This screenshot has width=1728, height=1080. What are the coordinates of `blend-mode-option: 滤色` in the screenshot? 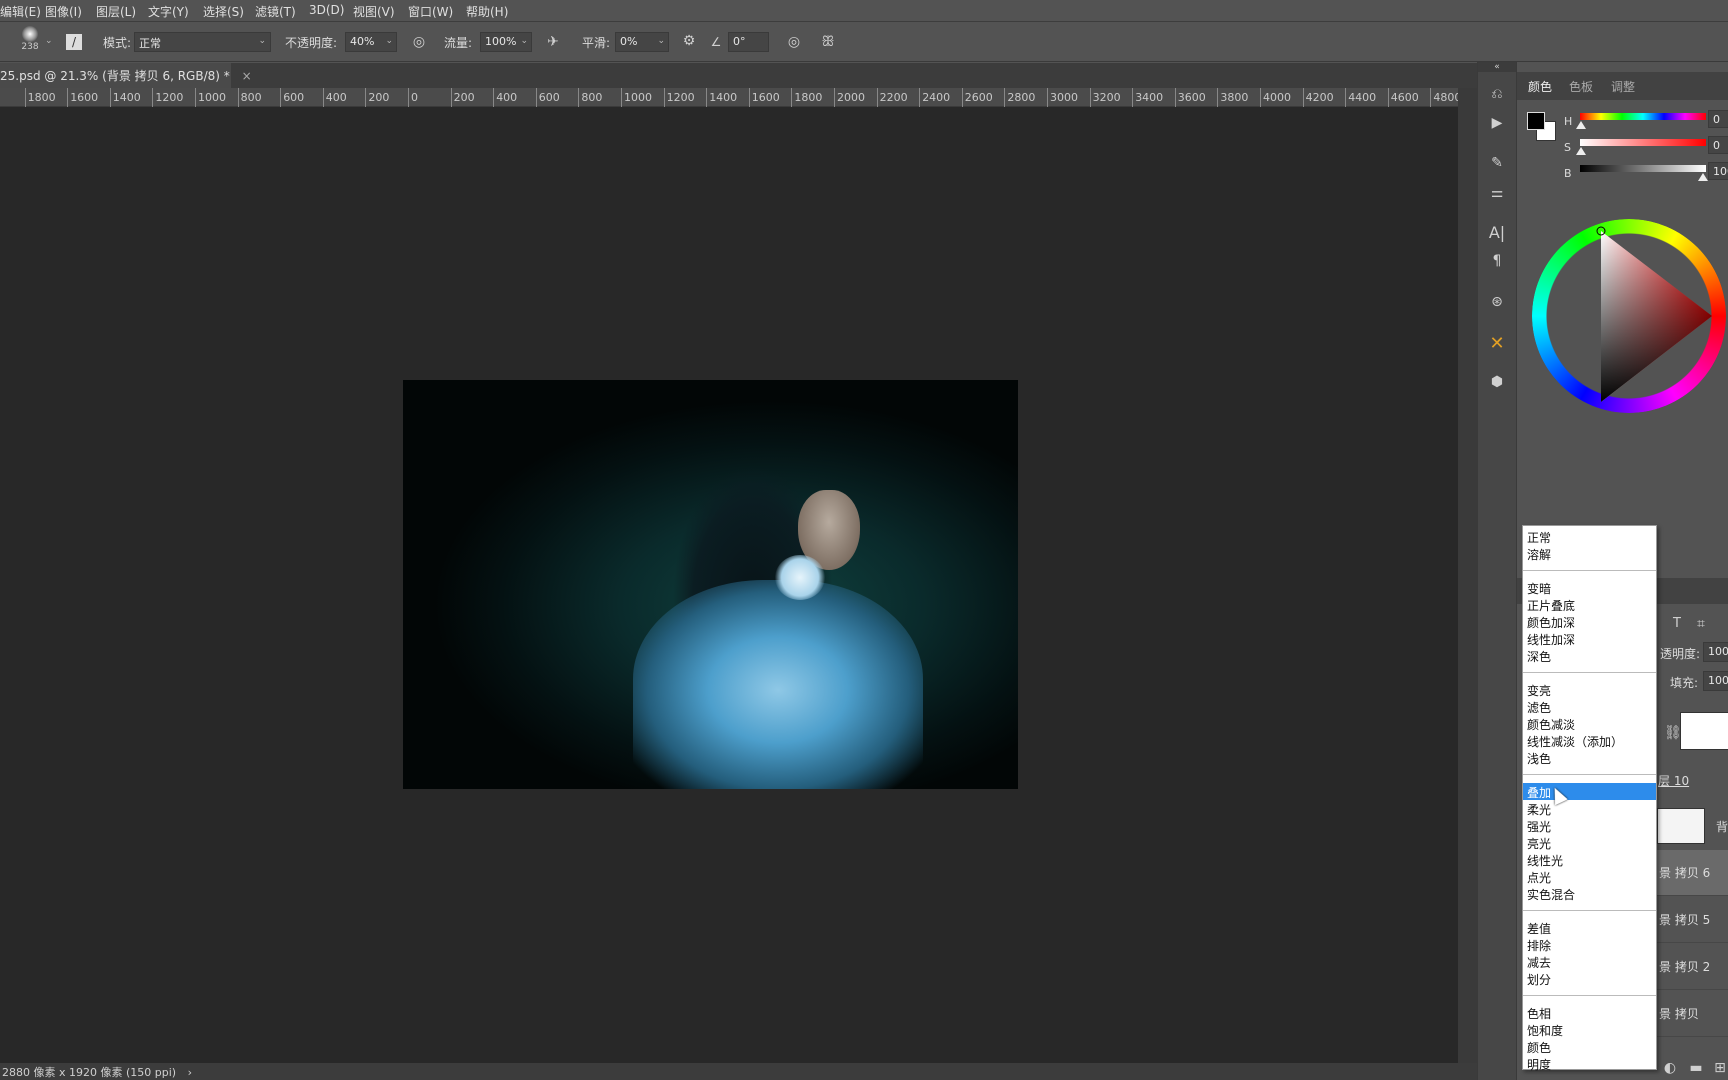 It's located at (1589, 706).